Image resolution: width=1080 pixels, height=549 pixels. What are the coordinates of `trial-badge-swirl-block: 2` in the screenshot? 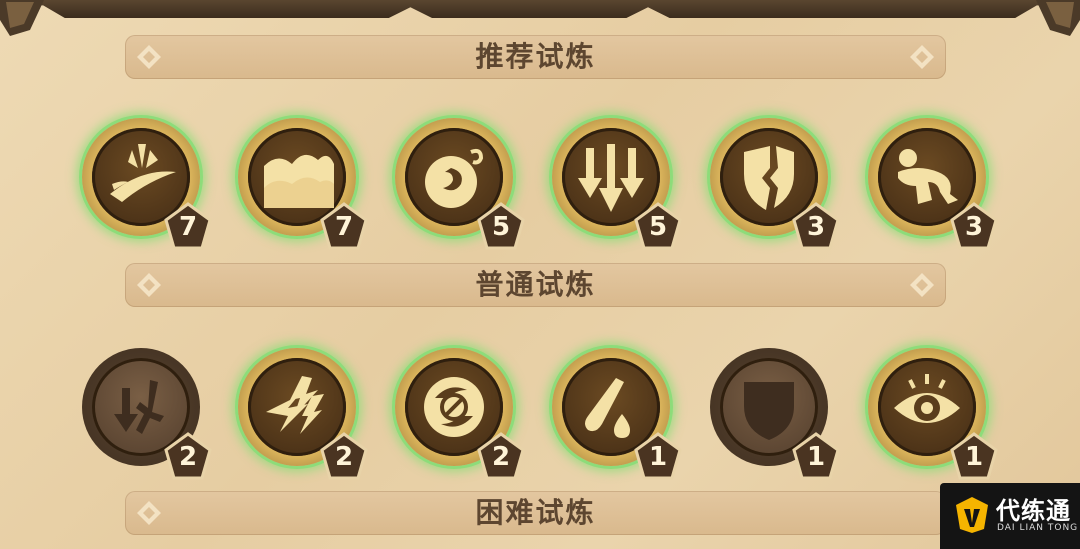 It's located at (460, 414).